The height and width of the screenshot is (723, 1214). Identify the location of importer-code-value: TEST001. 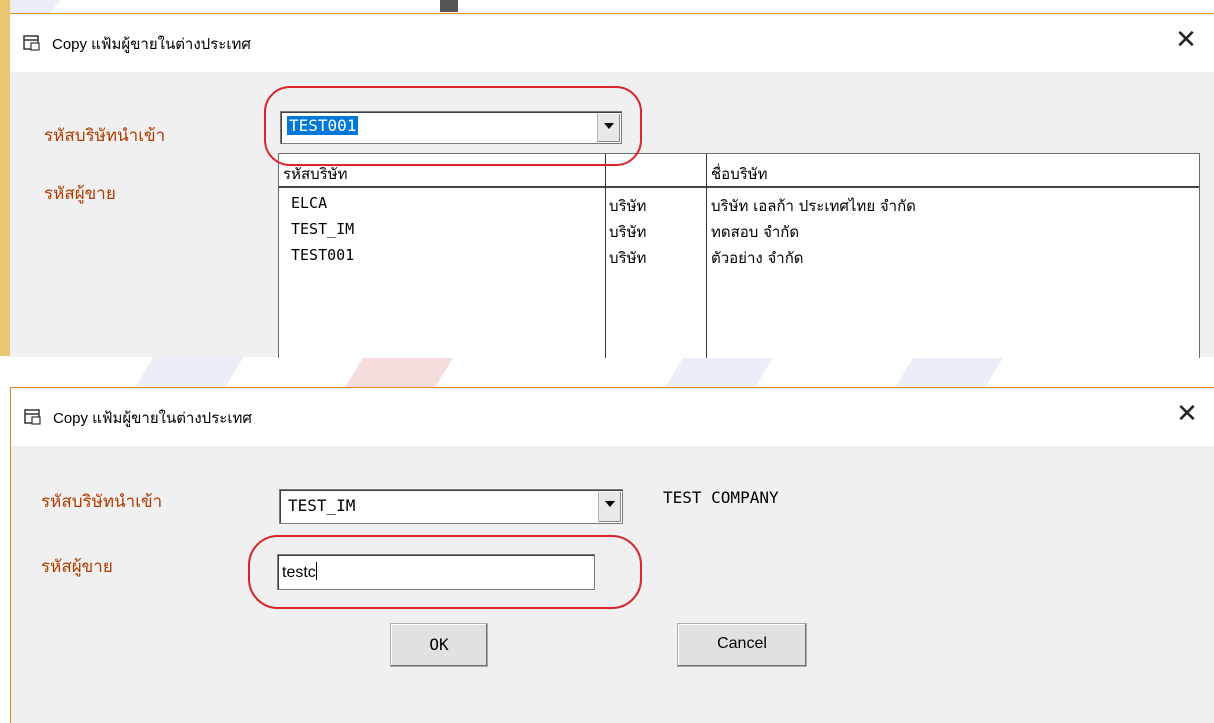
(323, 125).